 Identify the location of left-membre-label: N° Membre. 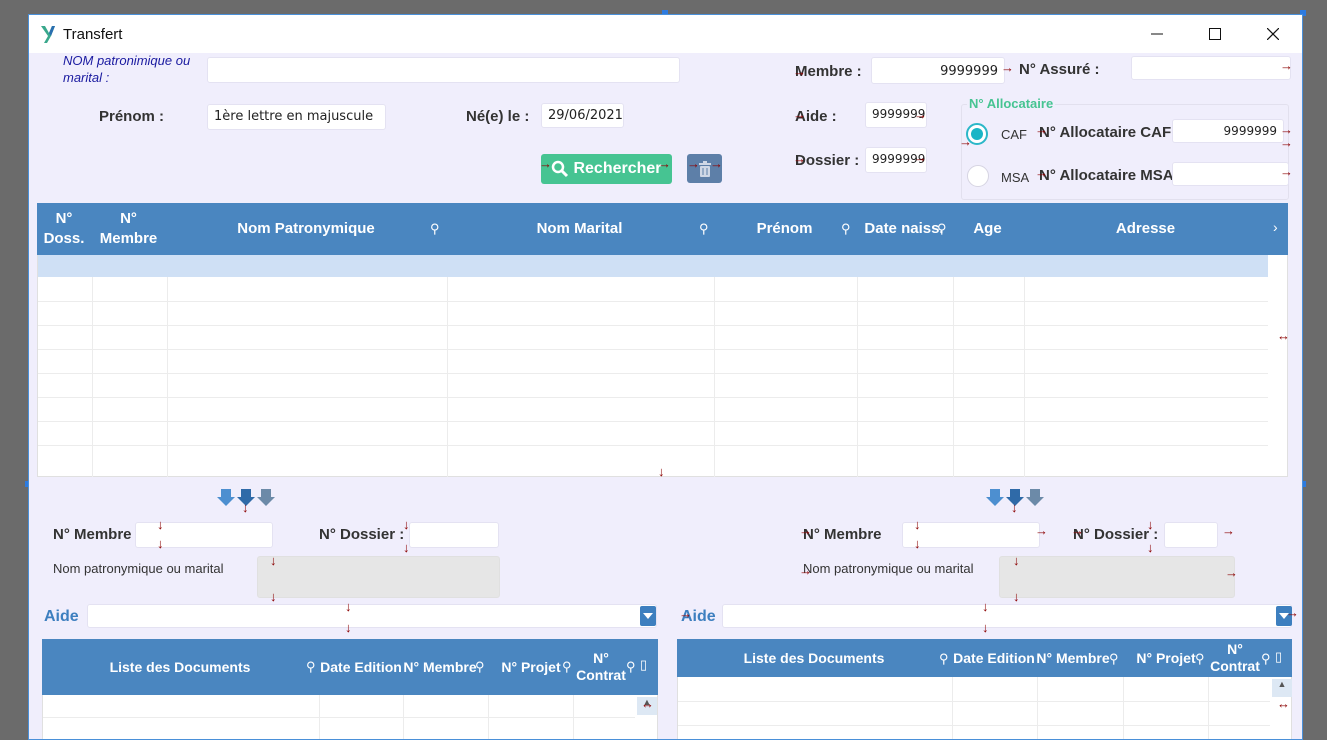
(92, 534).